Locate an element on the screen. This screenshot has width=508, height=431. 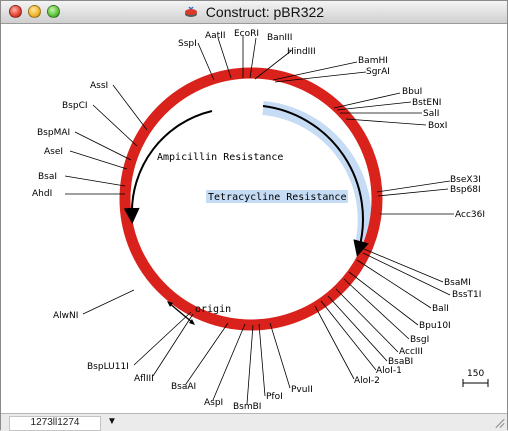
site-label: Bpu10I is located at coordinates (435, 326).